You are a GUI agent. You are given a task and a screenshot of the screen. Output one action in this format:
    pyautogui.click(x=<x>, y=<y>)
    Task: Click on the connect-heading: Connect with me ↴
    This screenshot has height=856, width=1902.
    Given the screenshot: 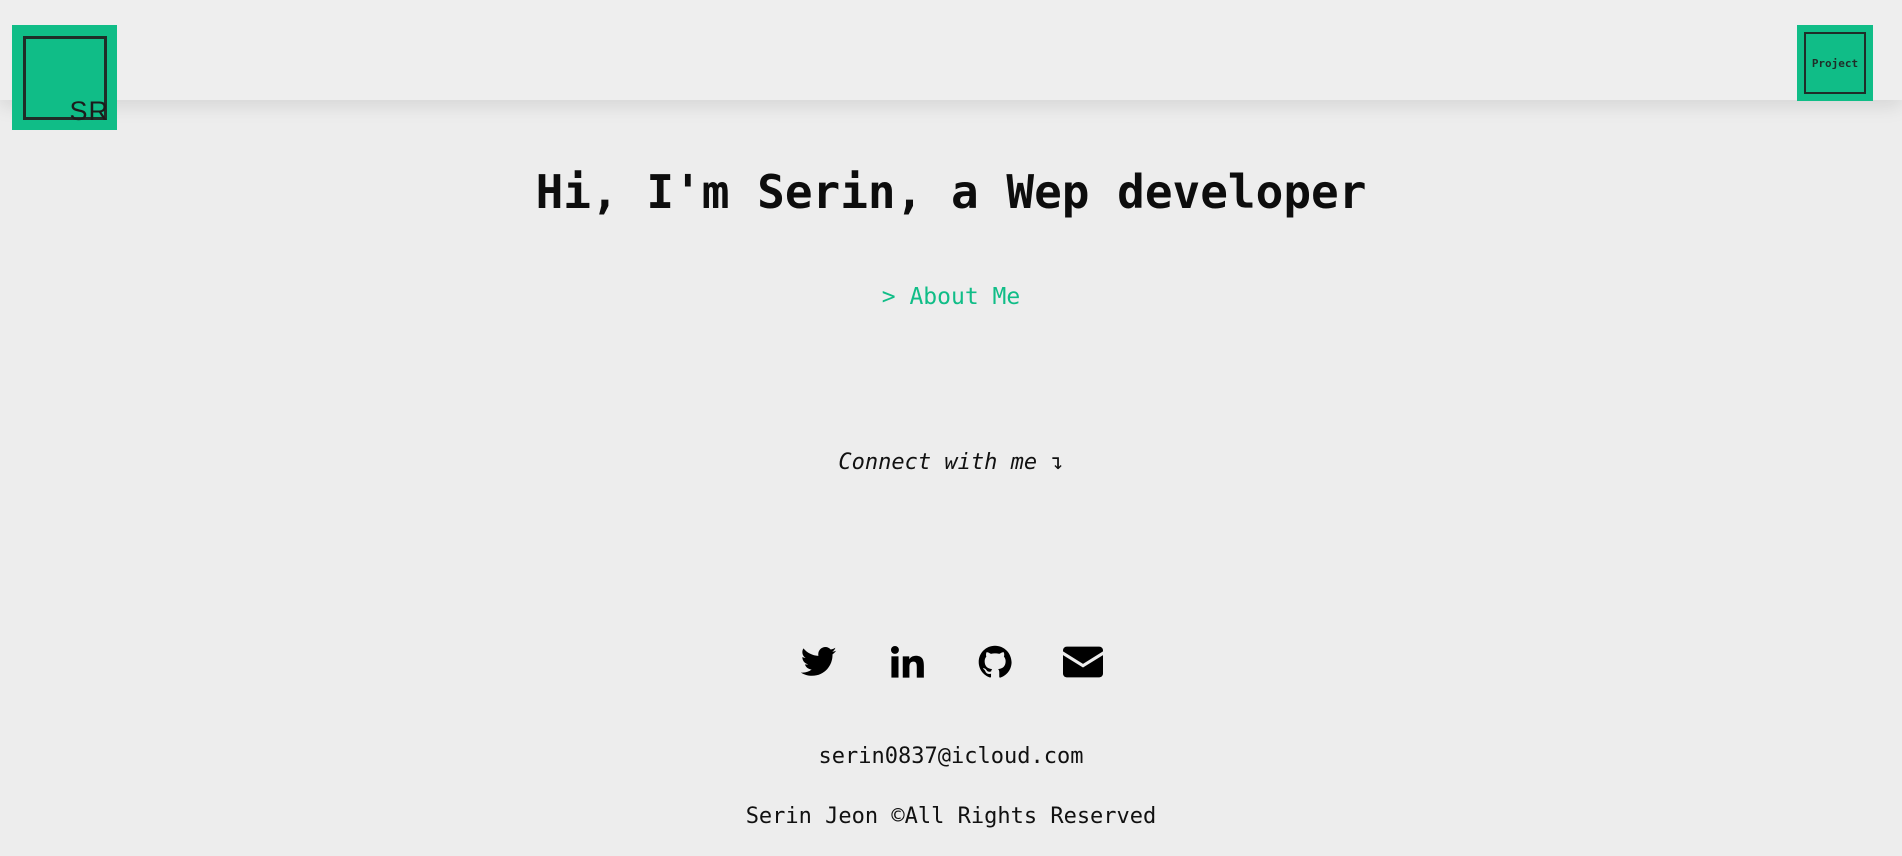 What is the action you would take?
    pyautogui.click(x=951, y=462)
    